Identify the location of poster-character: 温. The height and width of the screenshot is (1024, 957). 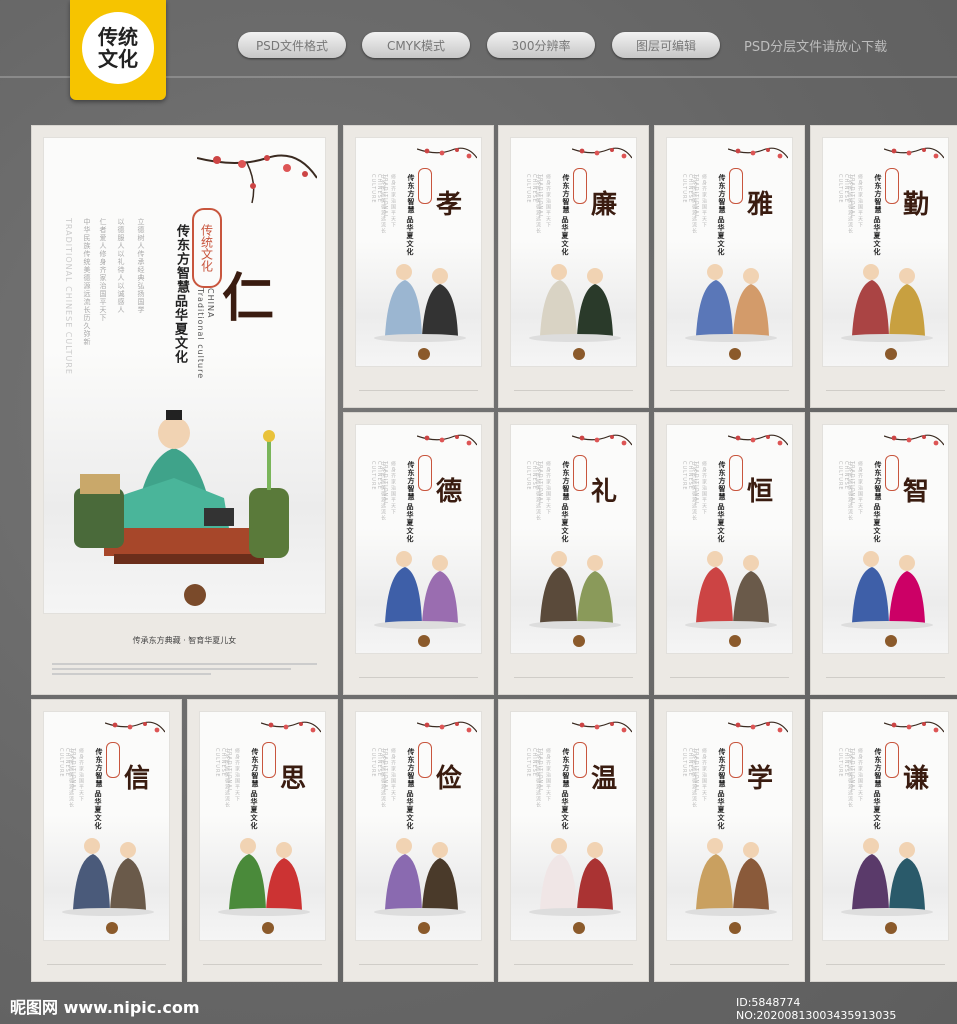
(604, 779).